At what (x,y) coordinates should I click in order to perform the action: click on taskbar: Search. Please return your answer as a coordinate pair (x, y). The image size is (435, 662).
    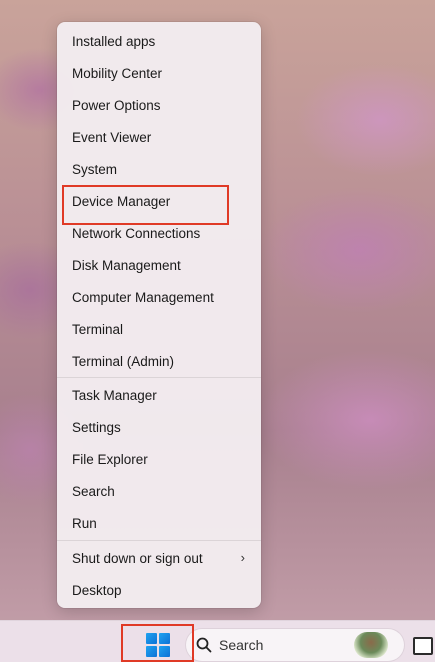
    Looking at the image, I should click on (217, 641).